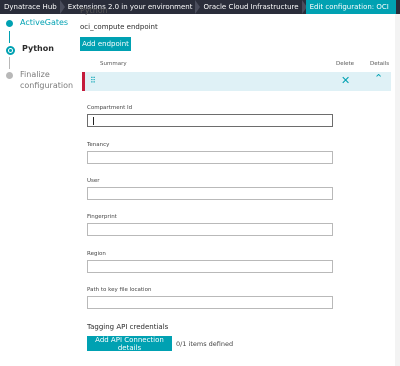 This screenshot has height=366, width=400. What do you see at coordinates (93, 181) in the screenshot?
I see `user-label: User` at bounding box center [93, 181].